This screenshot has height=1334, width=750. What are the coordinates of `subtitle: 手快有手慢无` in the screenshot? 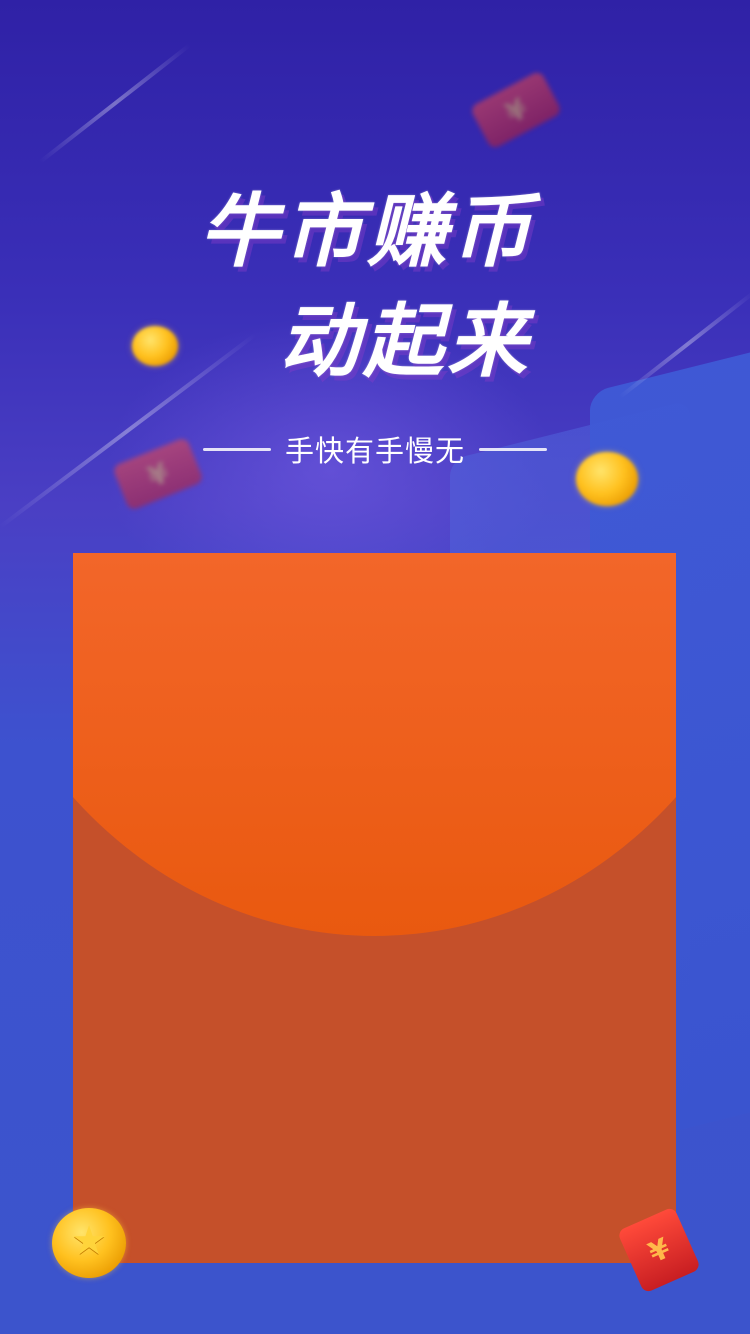 It's located at (374, 451).